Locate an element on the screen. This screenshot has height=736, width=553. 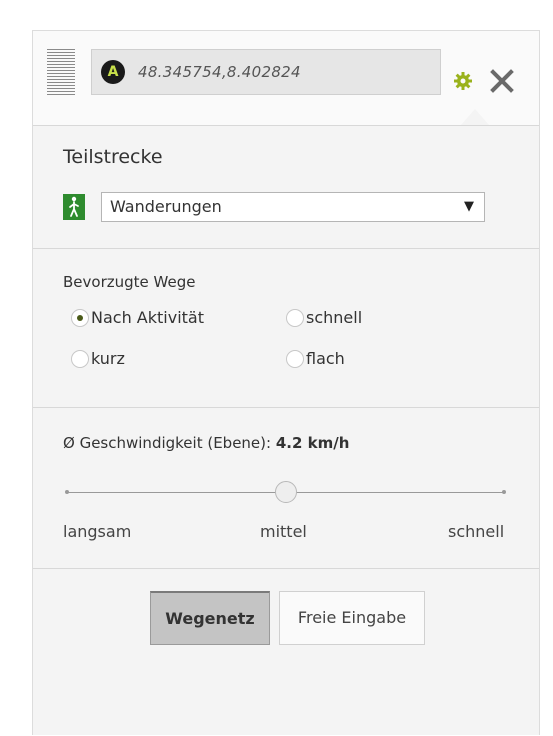
radio-label: schnell is located at coordinates (334, 317).